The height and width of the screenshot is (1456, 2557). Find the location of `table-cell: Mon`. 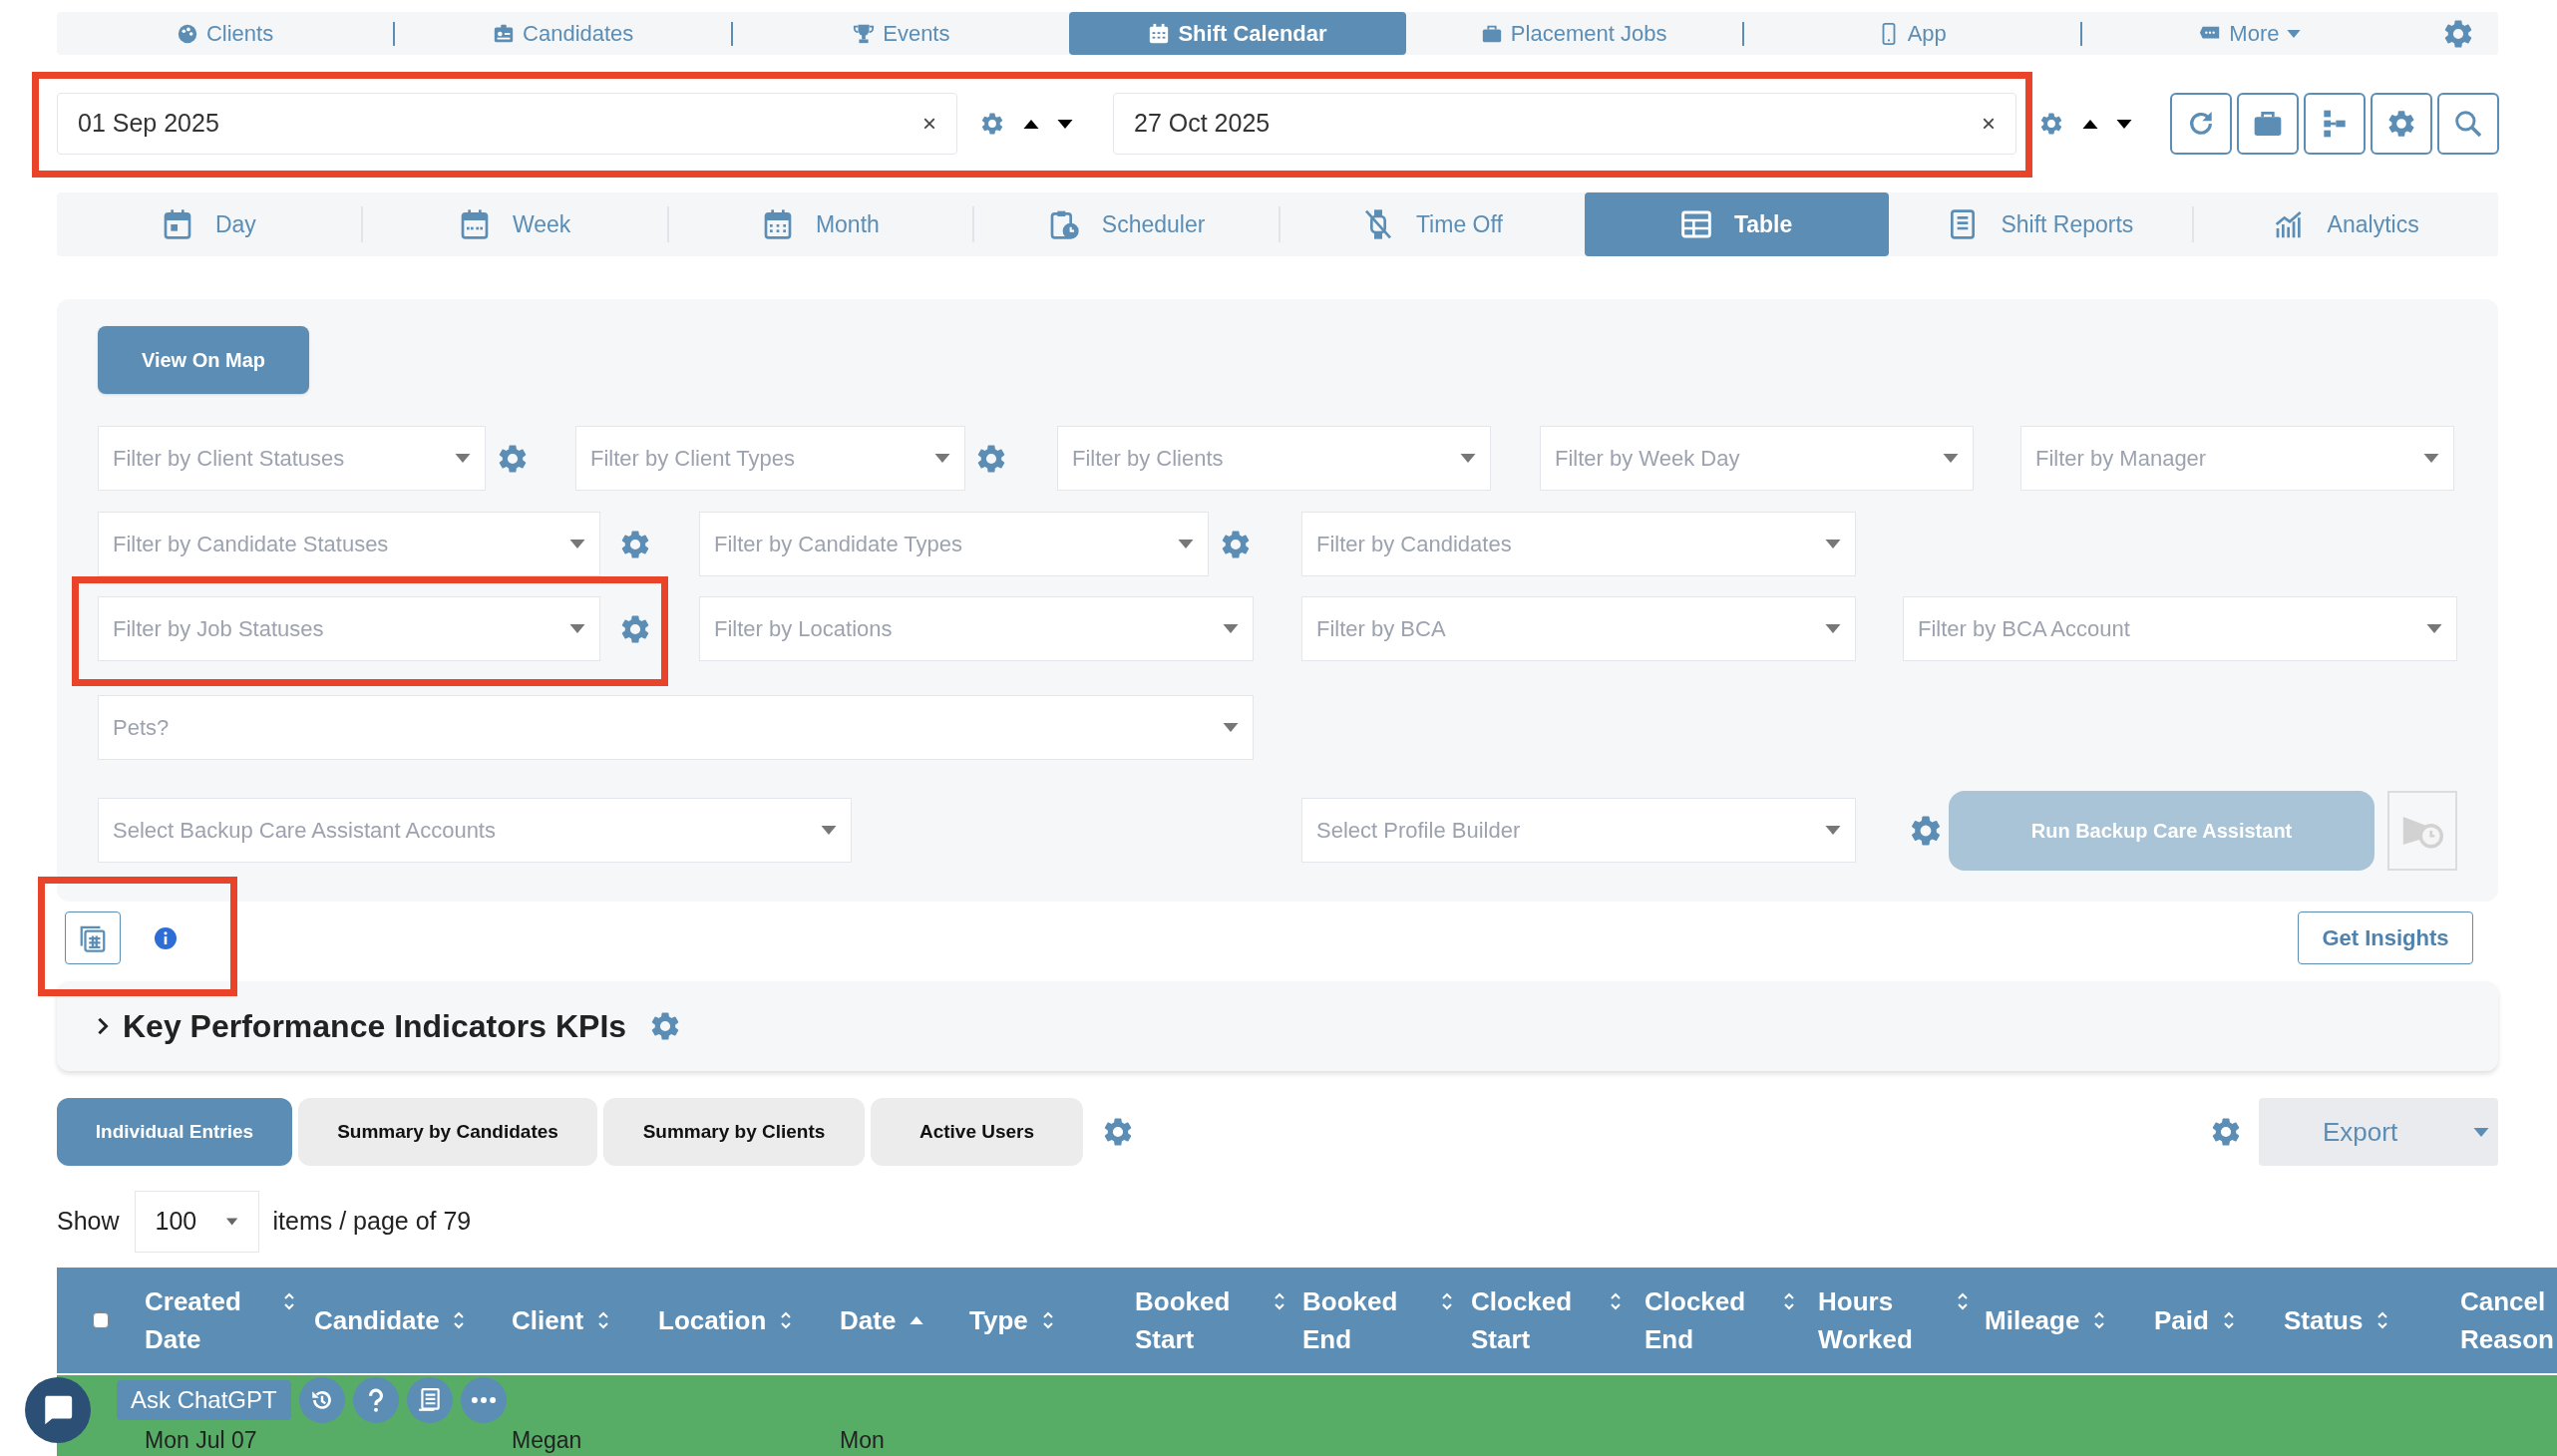

table-cell: Mon is located at coordinates (862, 1440).